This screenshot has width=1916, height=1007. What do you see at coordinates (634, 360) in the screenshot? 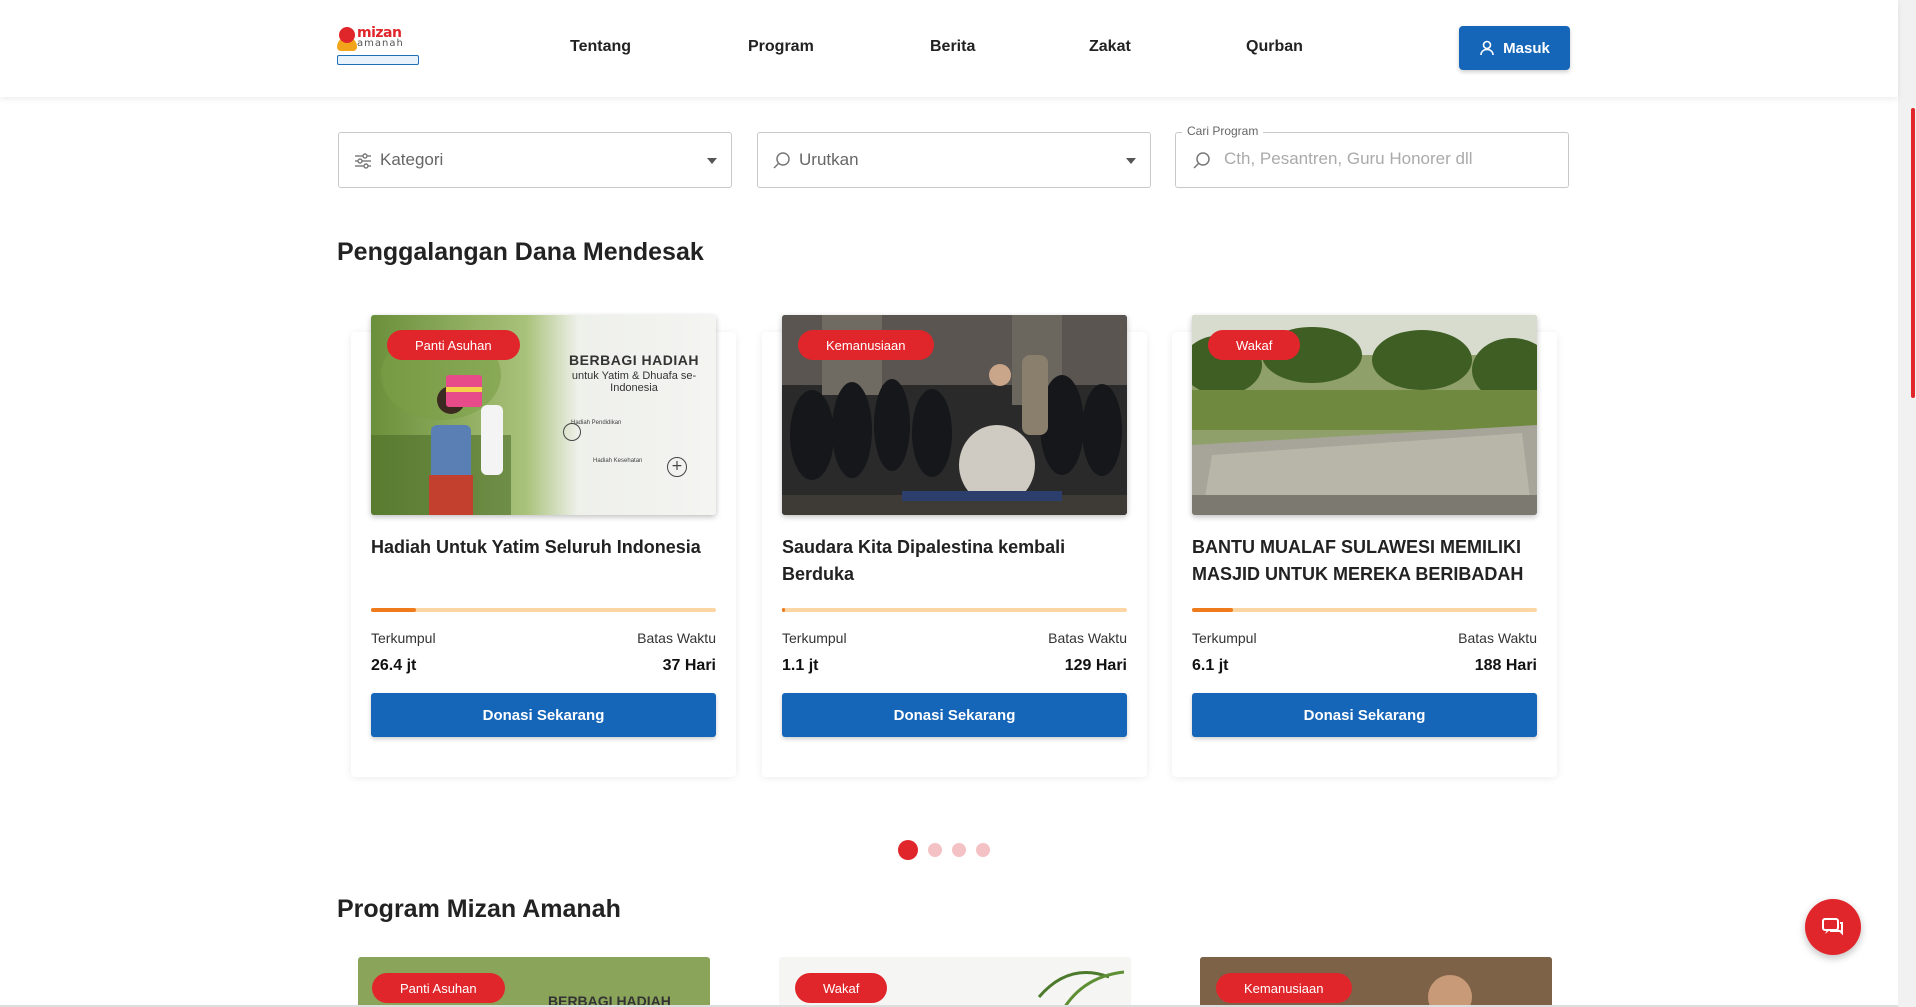
I see `image-headline: BERBAGI HADIAH` at bounding box center [634, 360].